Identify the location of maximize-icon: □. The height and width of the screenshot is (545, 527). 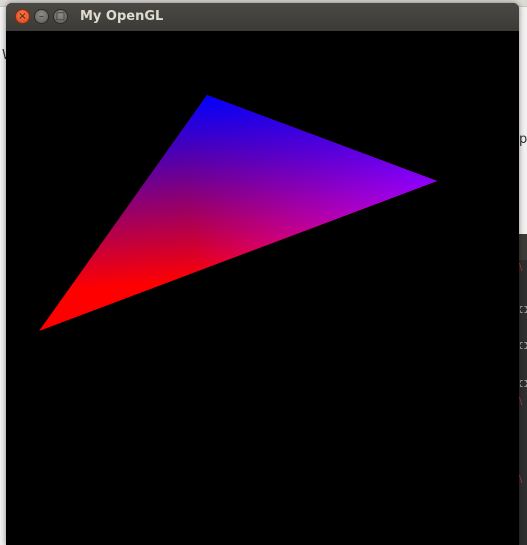
(60, 16).